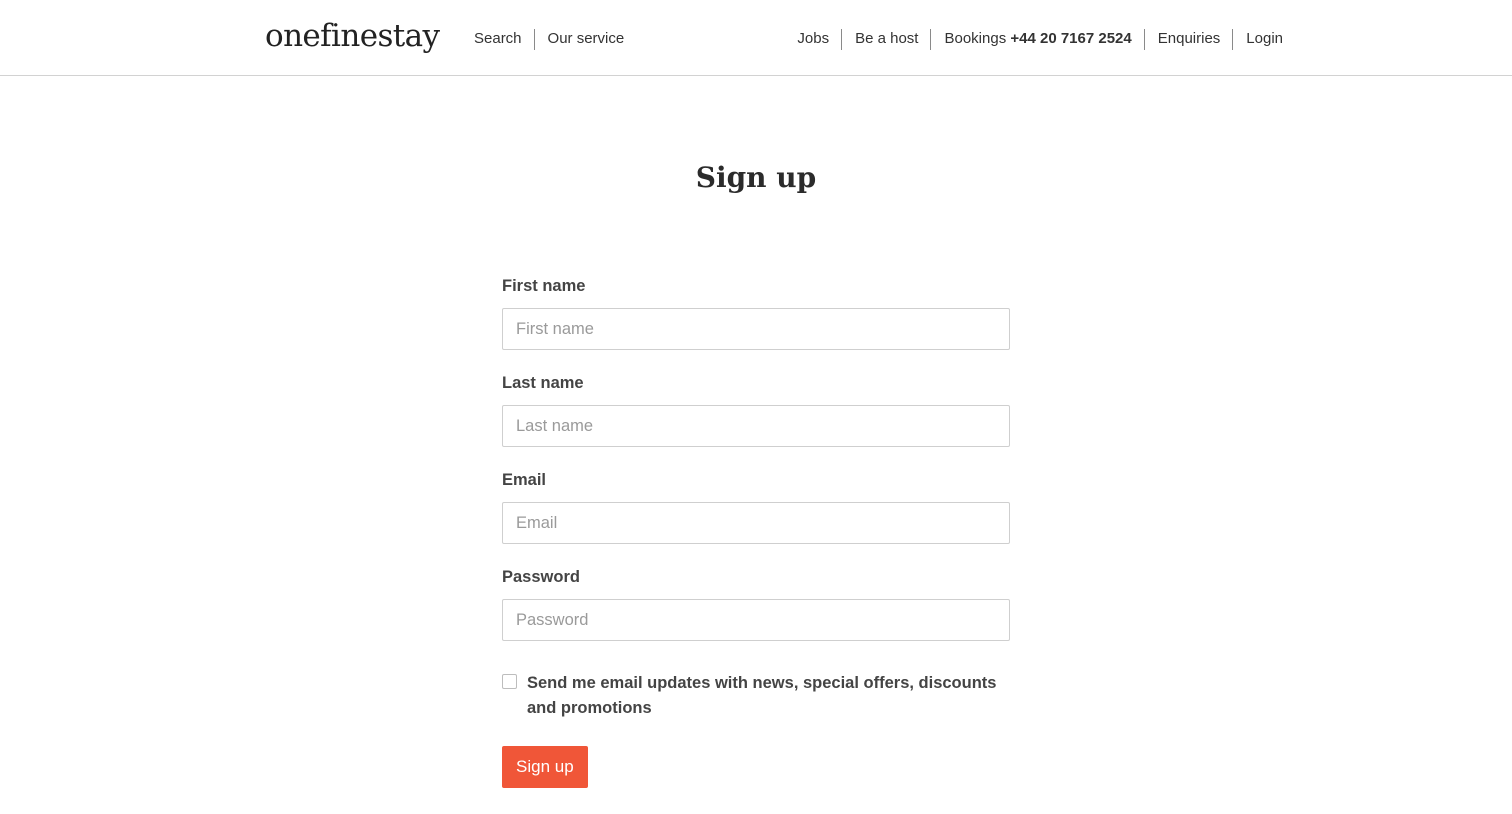  What do you see at coordinates (1264, 39) in the screenshot?
I see `nav-link-login: Login` at bounding box center [1264, 39].